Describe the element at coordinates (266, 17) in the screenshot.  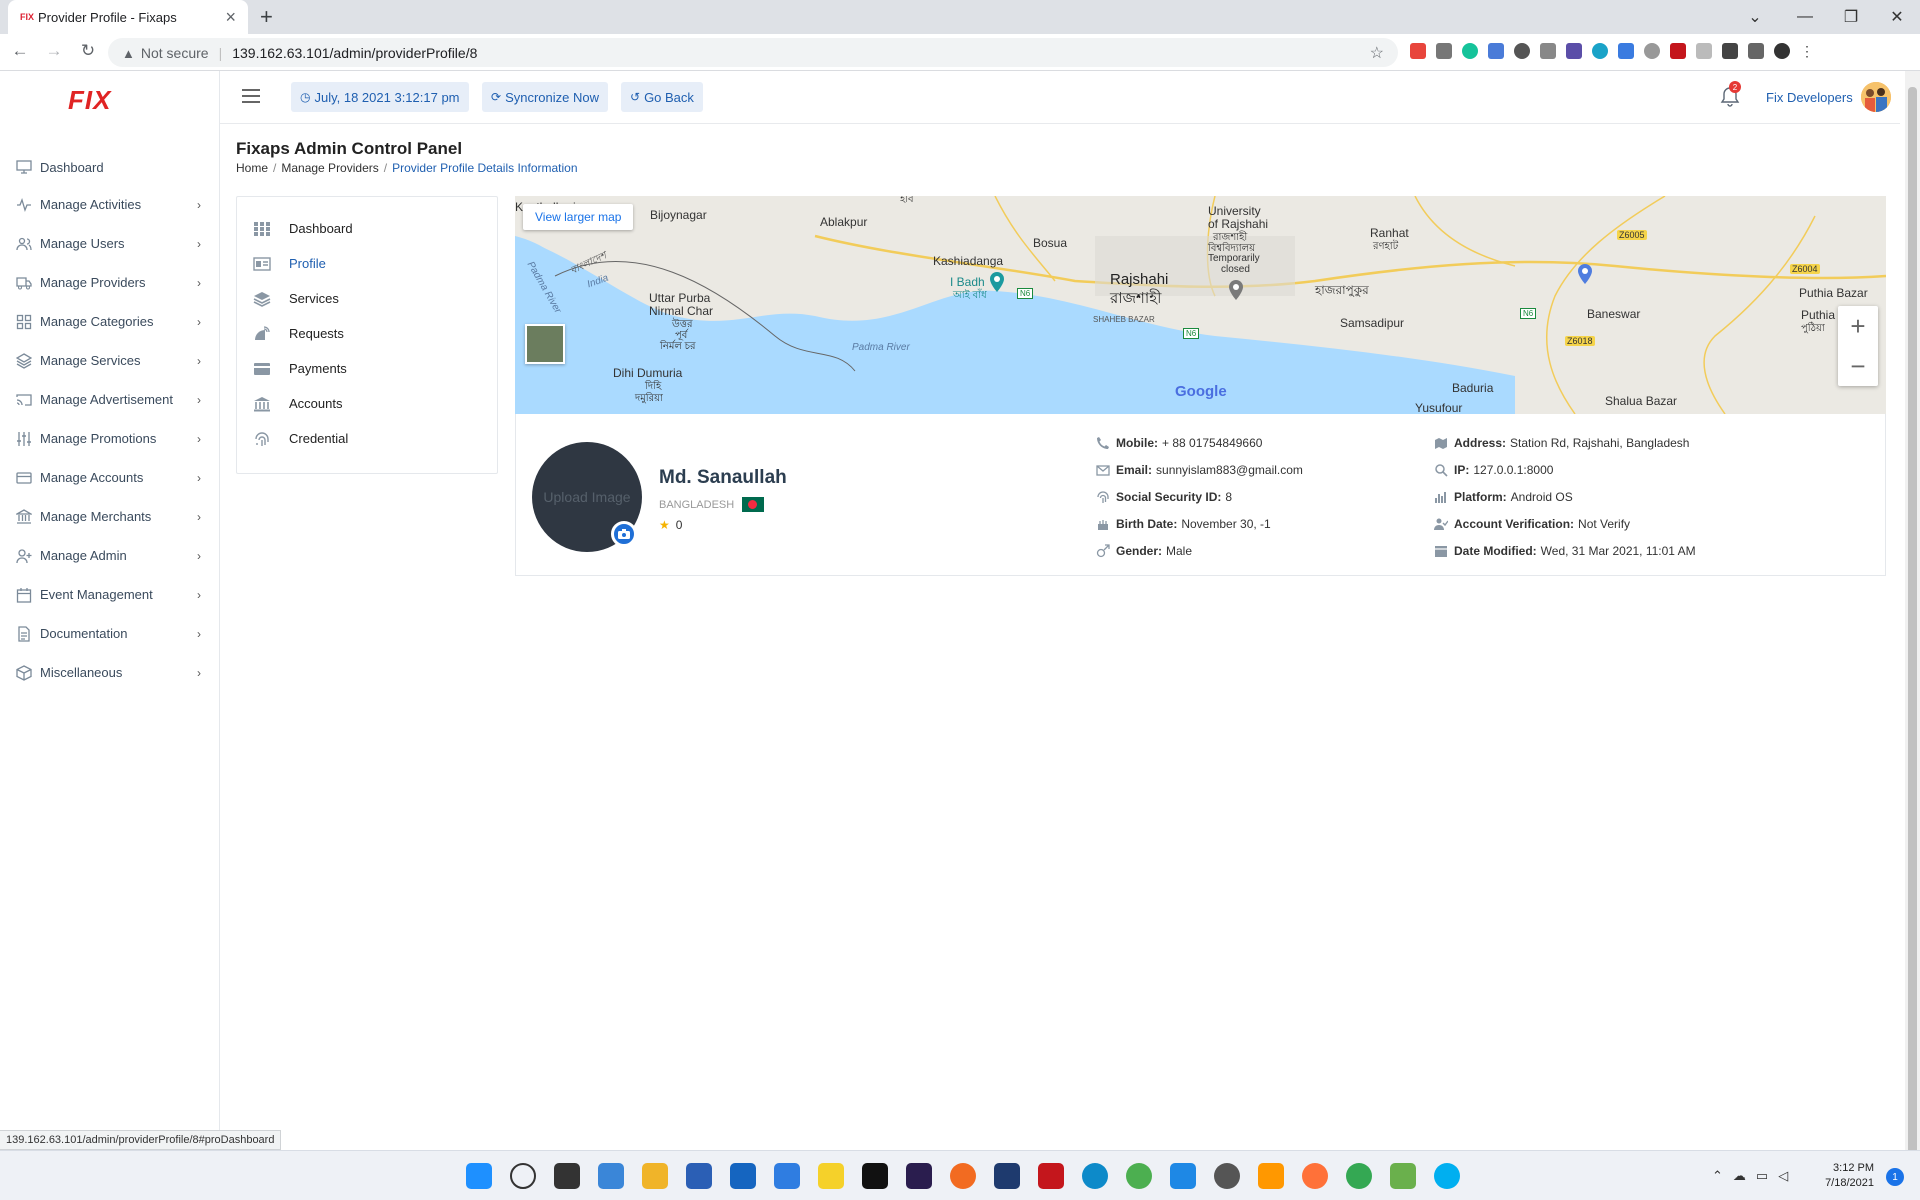
I see `new-tab-button: +` at that location.